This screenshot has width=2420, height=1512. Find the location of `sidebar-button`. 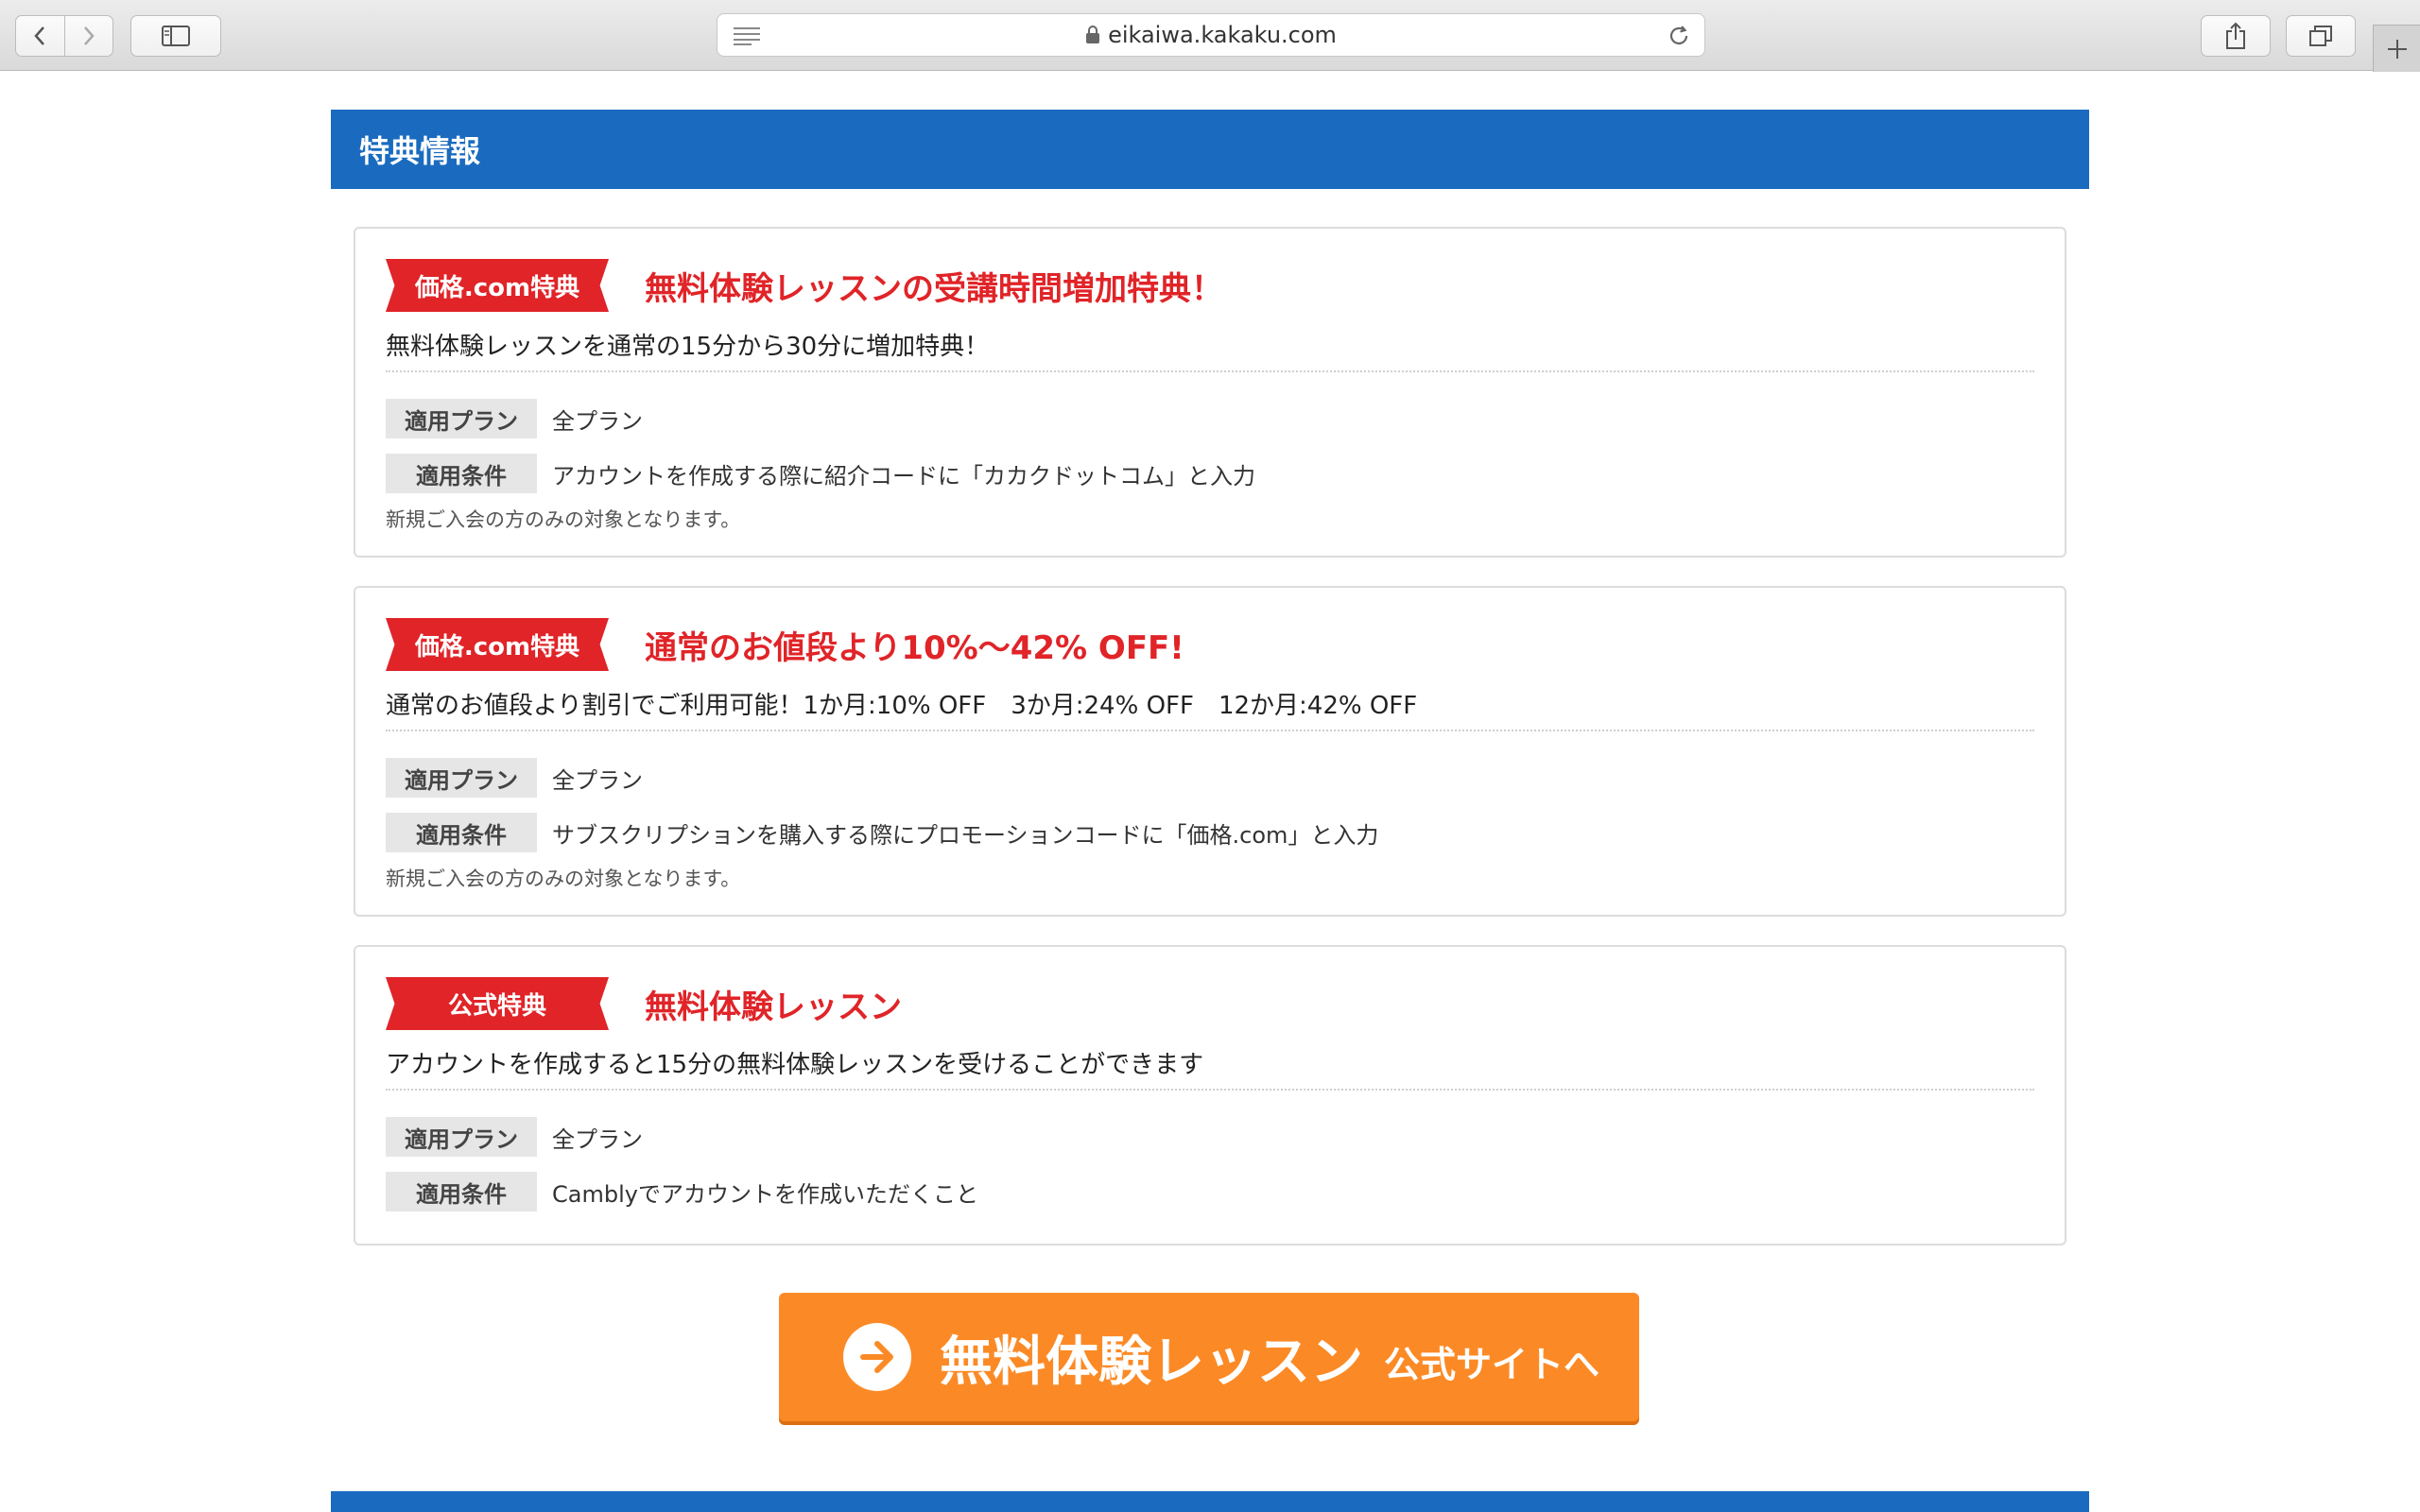

sidebar-button is located at coordinates (175, 36).